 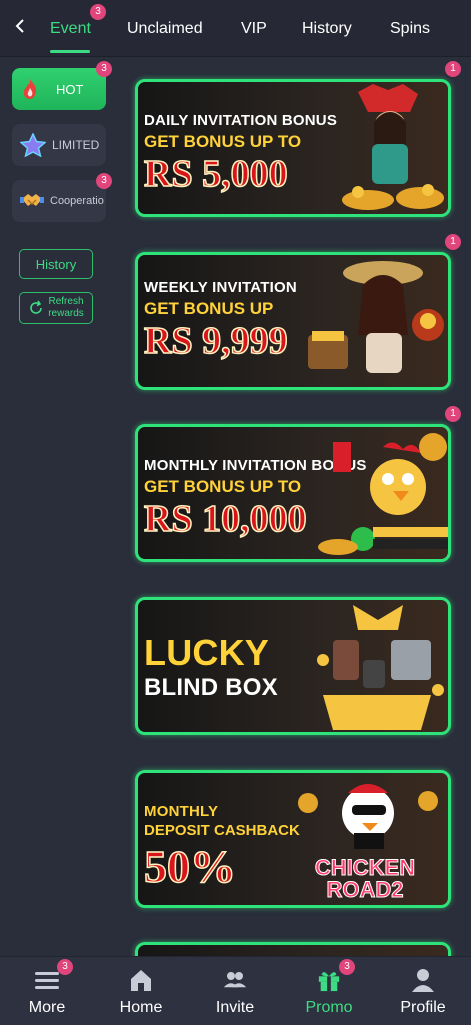 I want to click on nav-label: More, so click(x=47, y=1007).